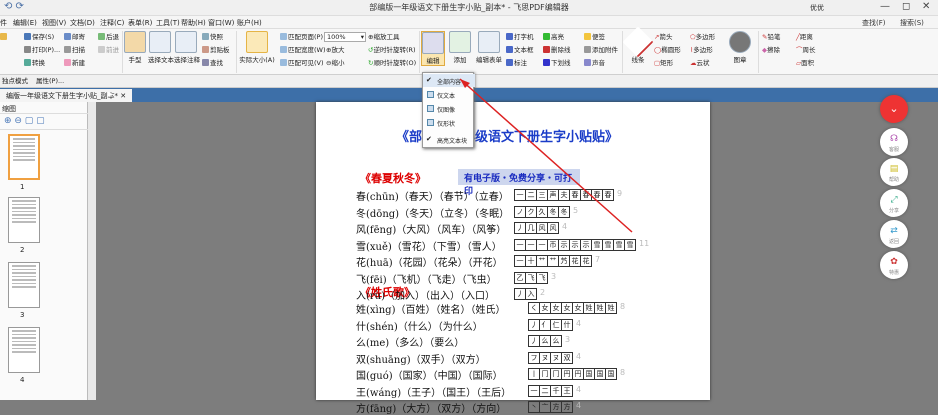  I want to click on stroke-count: 4, so click(579, 405).